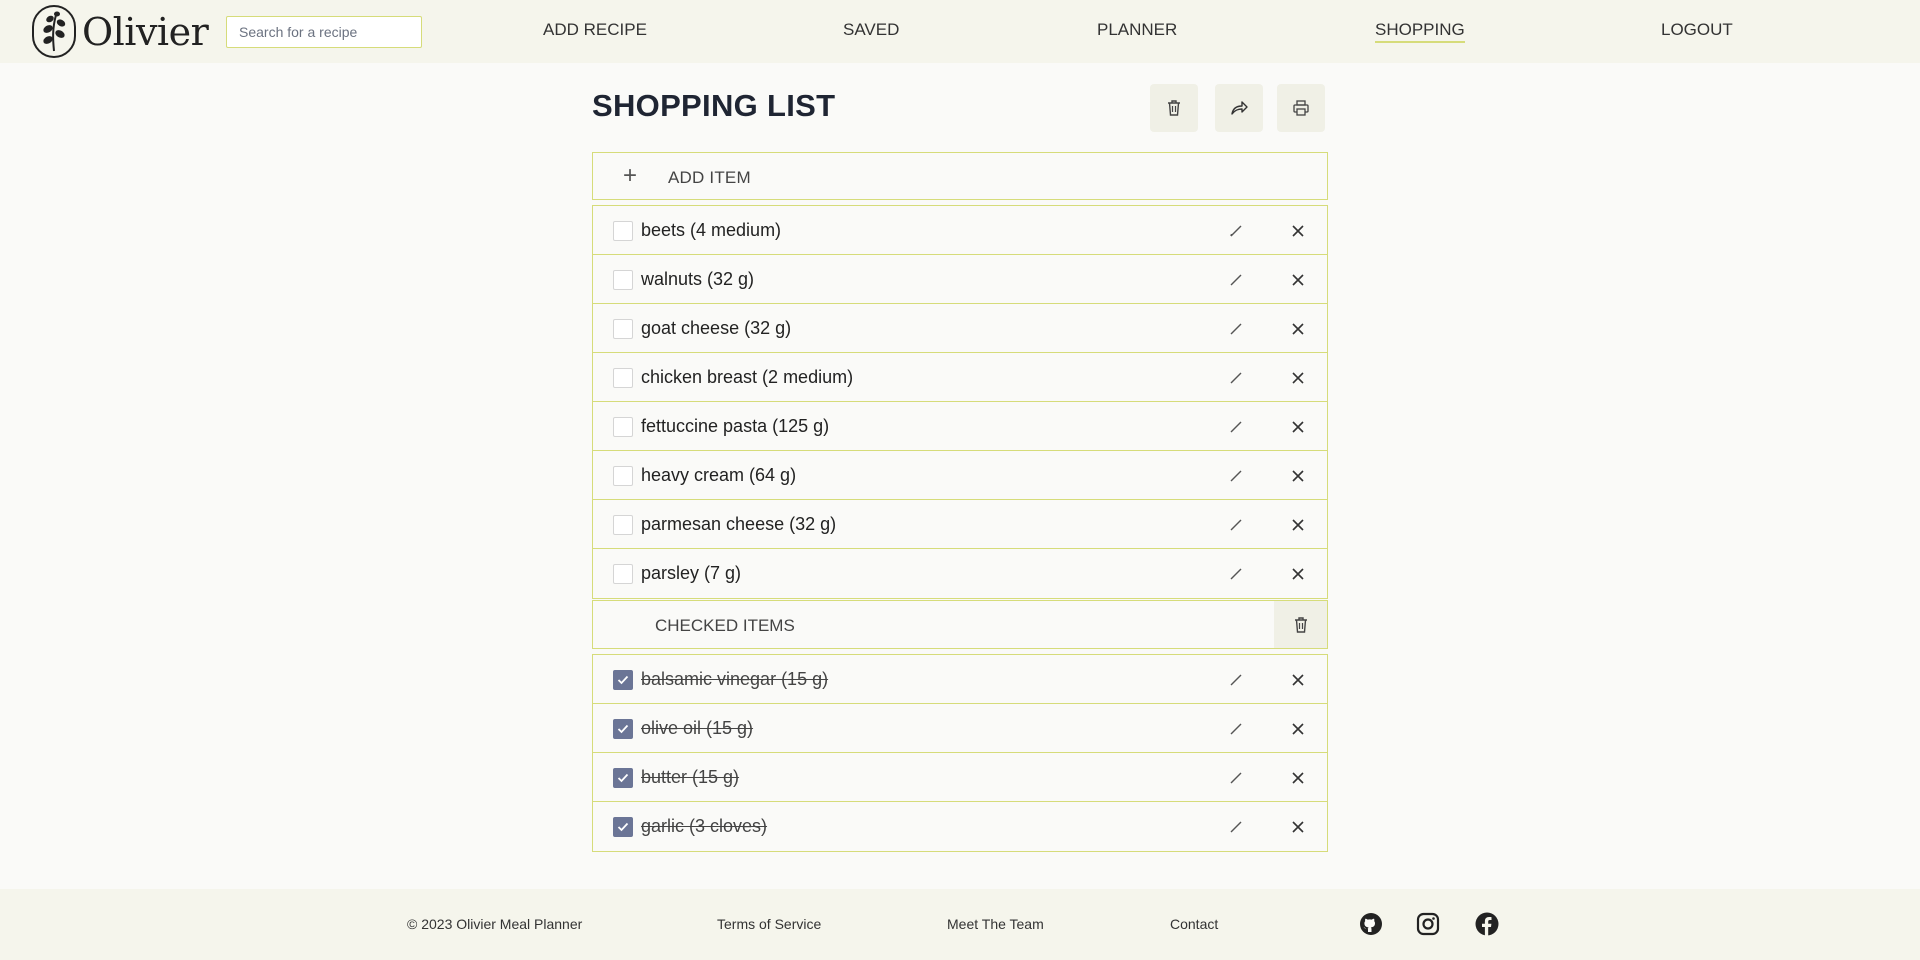  Describe the element at coordinates (709, 177) in the screenshot. I see `add-item-label: ADD ITEM` at that location.